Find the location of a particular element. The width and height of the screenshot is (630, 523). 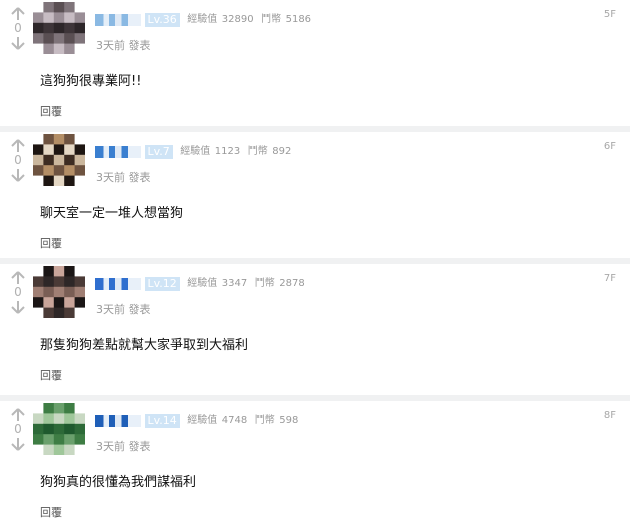

coin-value: 5186 is located at coordinates (298, 19).